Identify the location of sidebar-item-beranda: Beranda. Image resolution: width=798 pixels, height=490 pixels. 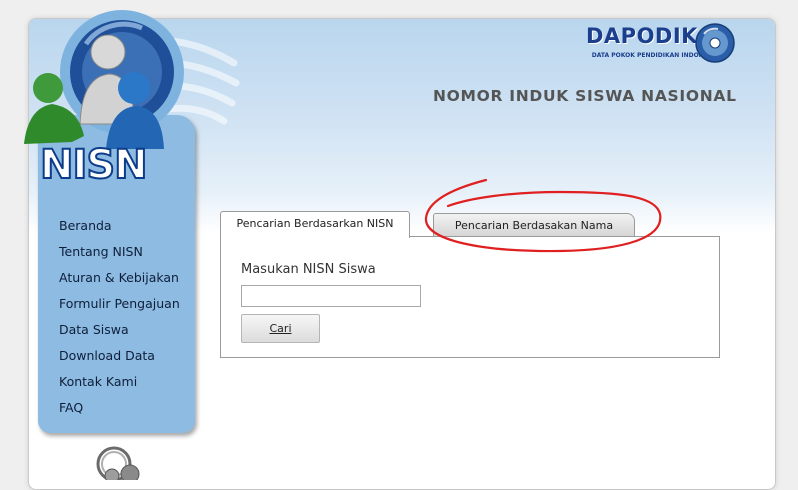
(119, 226).